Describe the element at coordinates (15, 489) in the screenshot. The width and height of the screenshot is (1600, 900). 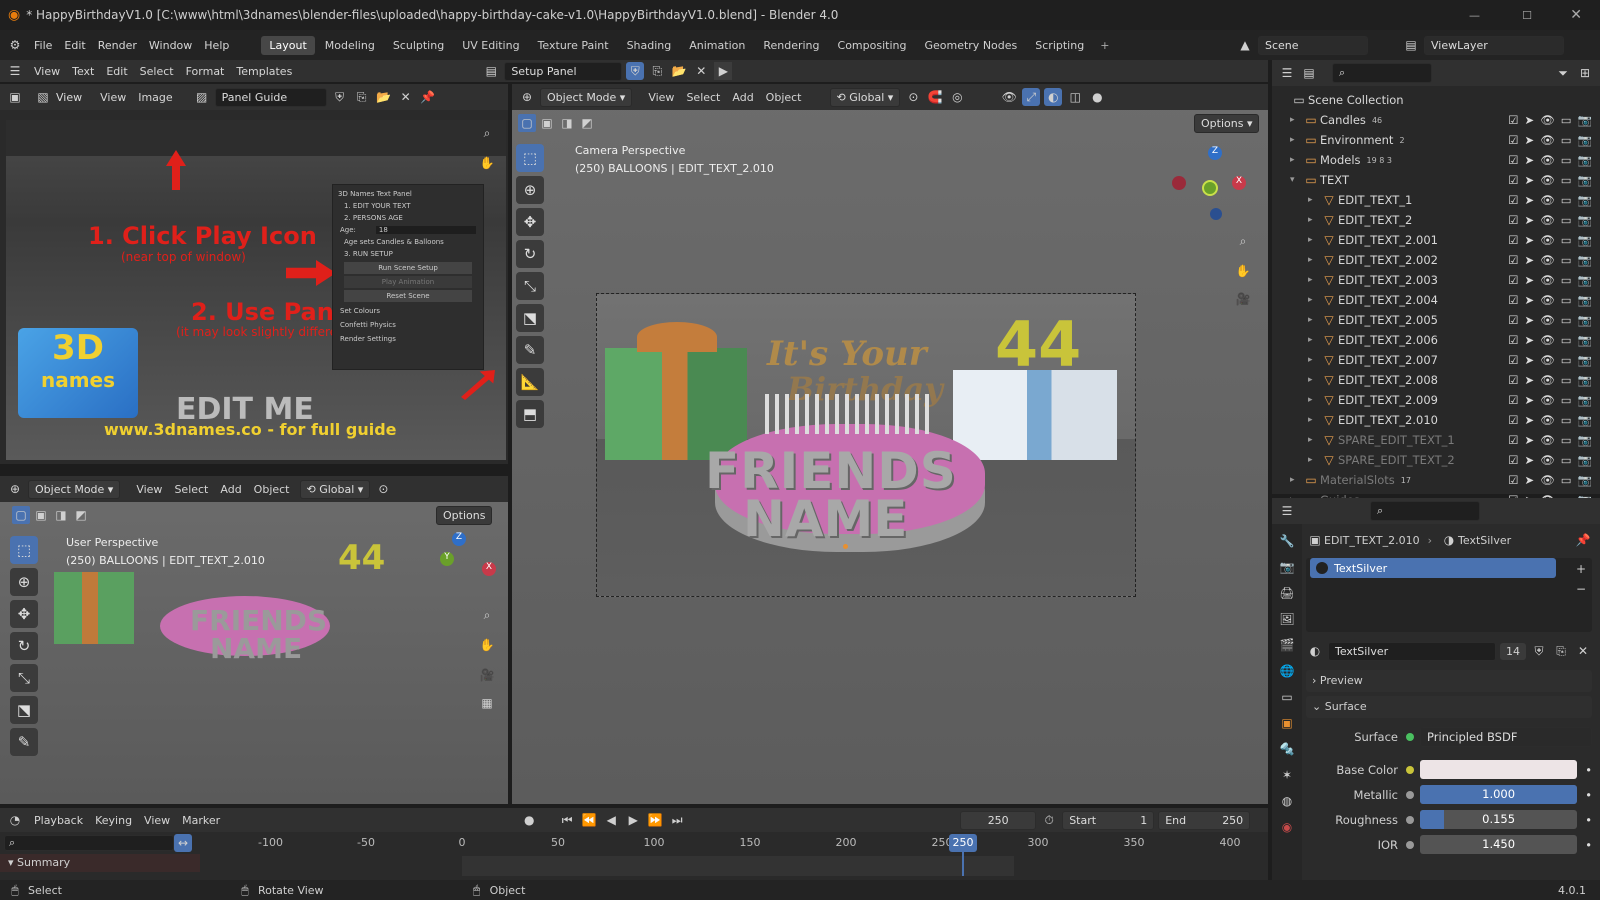
I see `viewport-editor-type-icon: ⊕` at that location.